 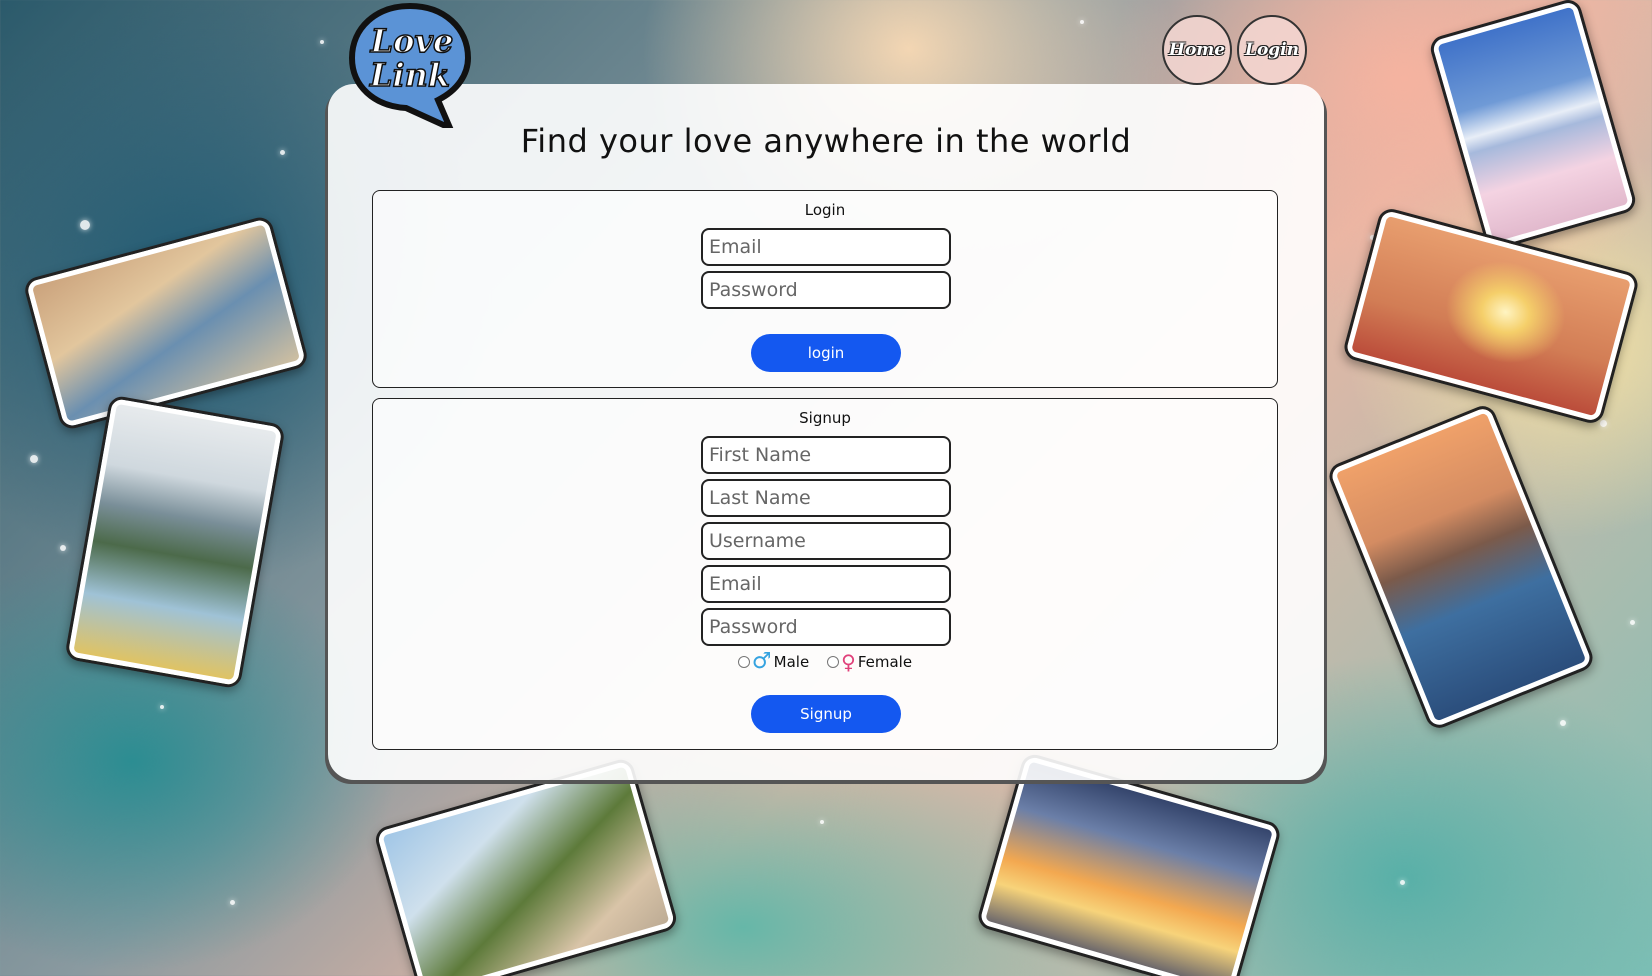 What do you see at coordinates (826, 353) in the screenshot?
I see `login-button: login` at bounding box center [826, 353].